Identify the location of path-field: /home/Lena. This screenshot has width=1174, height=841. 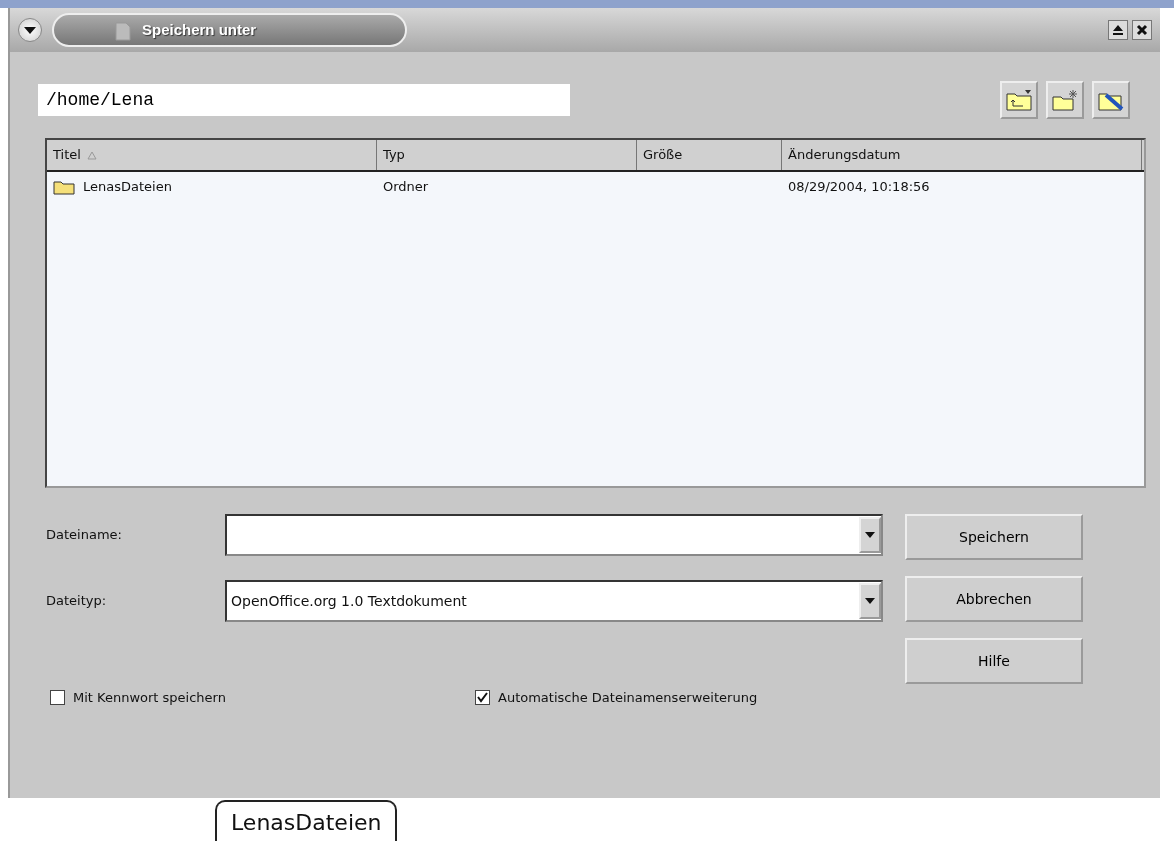
(304, 100).